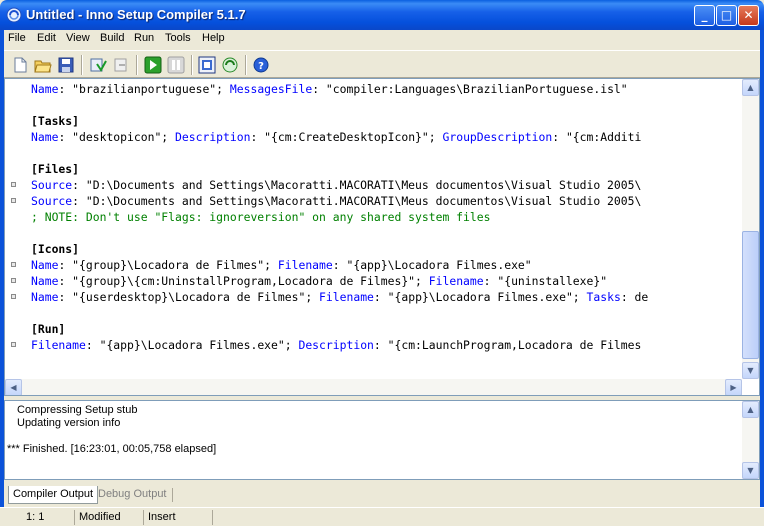 The image size is (764, 526). I want to click on status-bar: 1: 1 Modified Insert, so click(382, 516).